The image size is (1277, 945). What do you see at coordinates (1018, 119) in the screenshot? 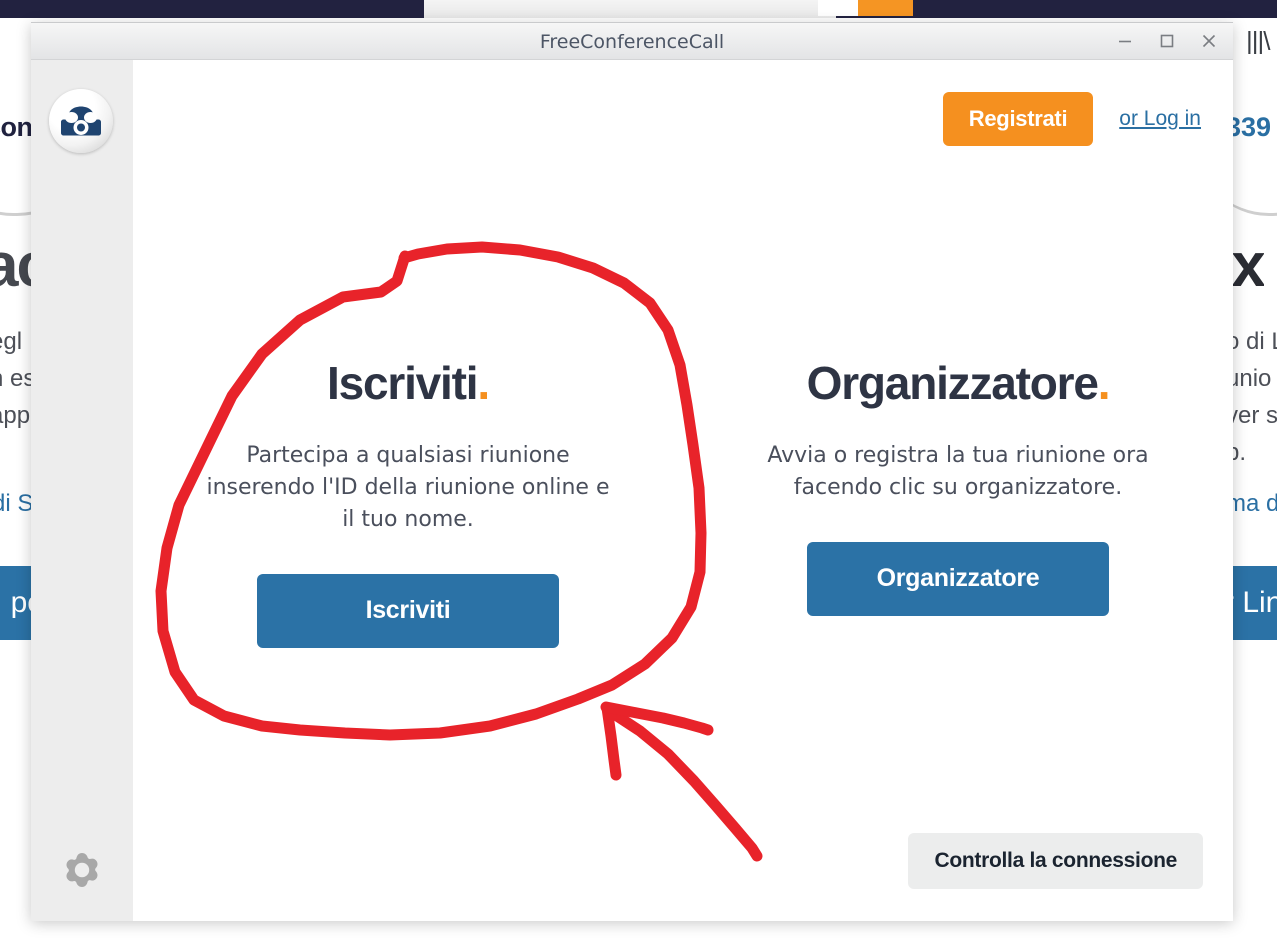
I see `register-button: Registrati` at bounding box center [1018, 119].